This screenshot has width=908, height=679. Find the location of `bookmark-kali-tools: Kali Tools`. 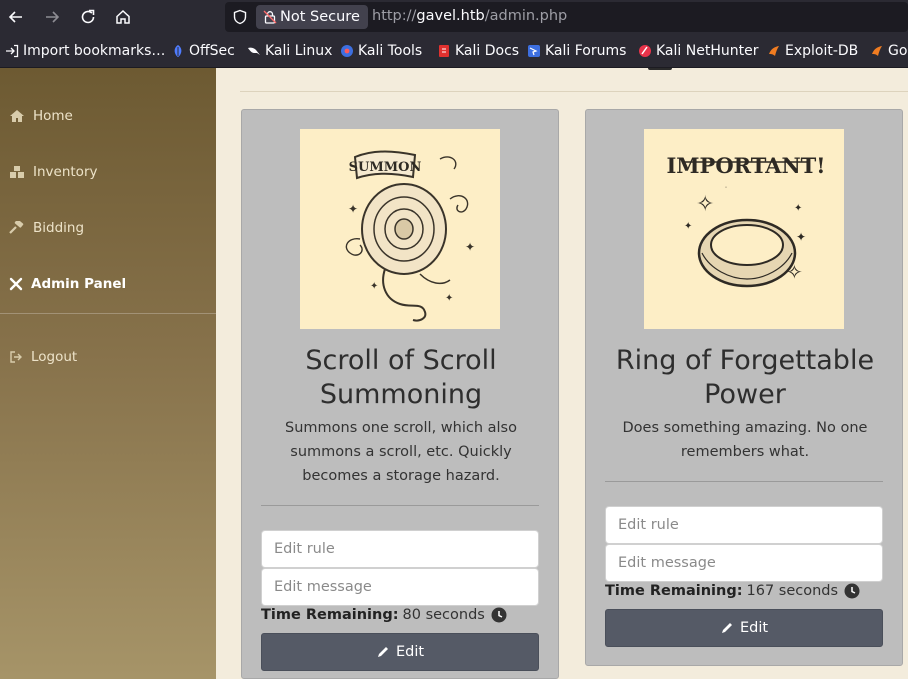

bookmark-kali-tools: Kali Tools is located at coordinates (381, 51).